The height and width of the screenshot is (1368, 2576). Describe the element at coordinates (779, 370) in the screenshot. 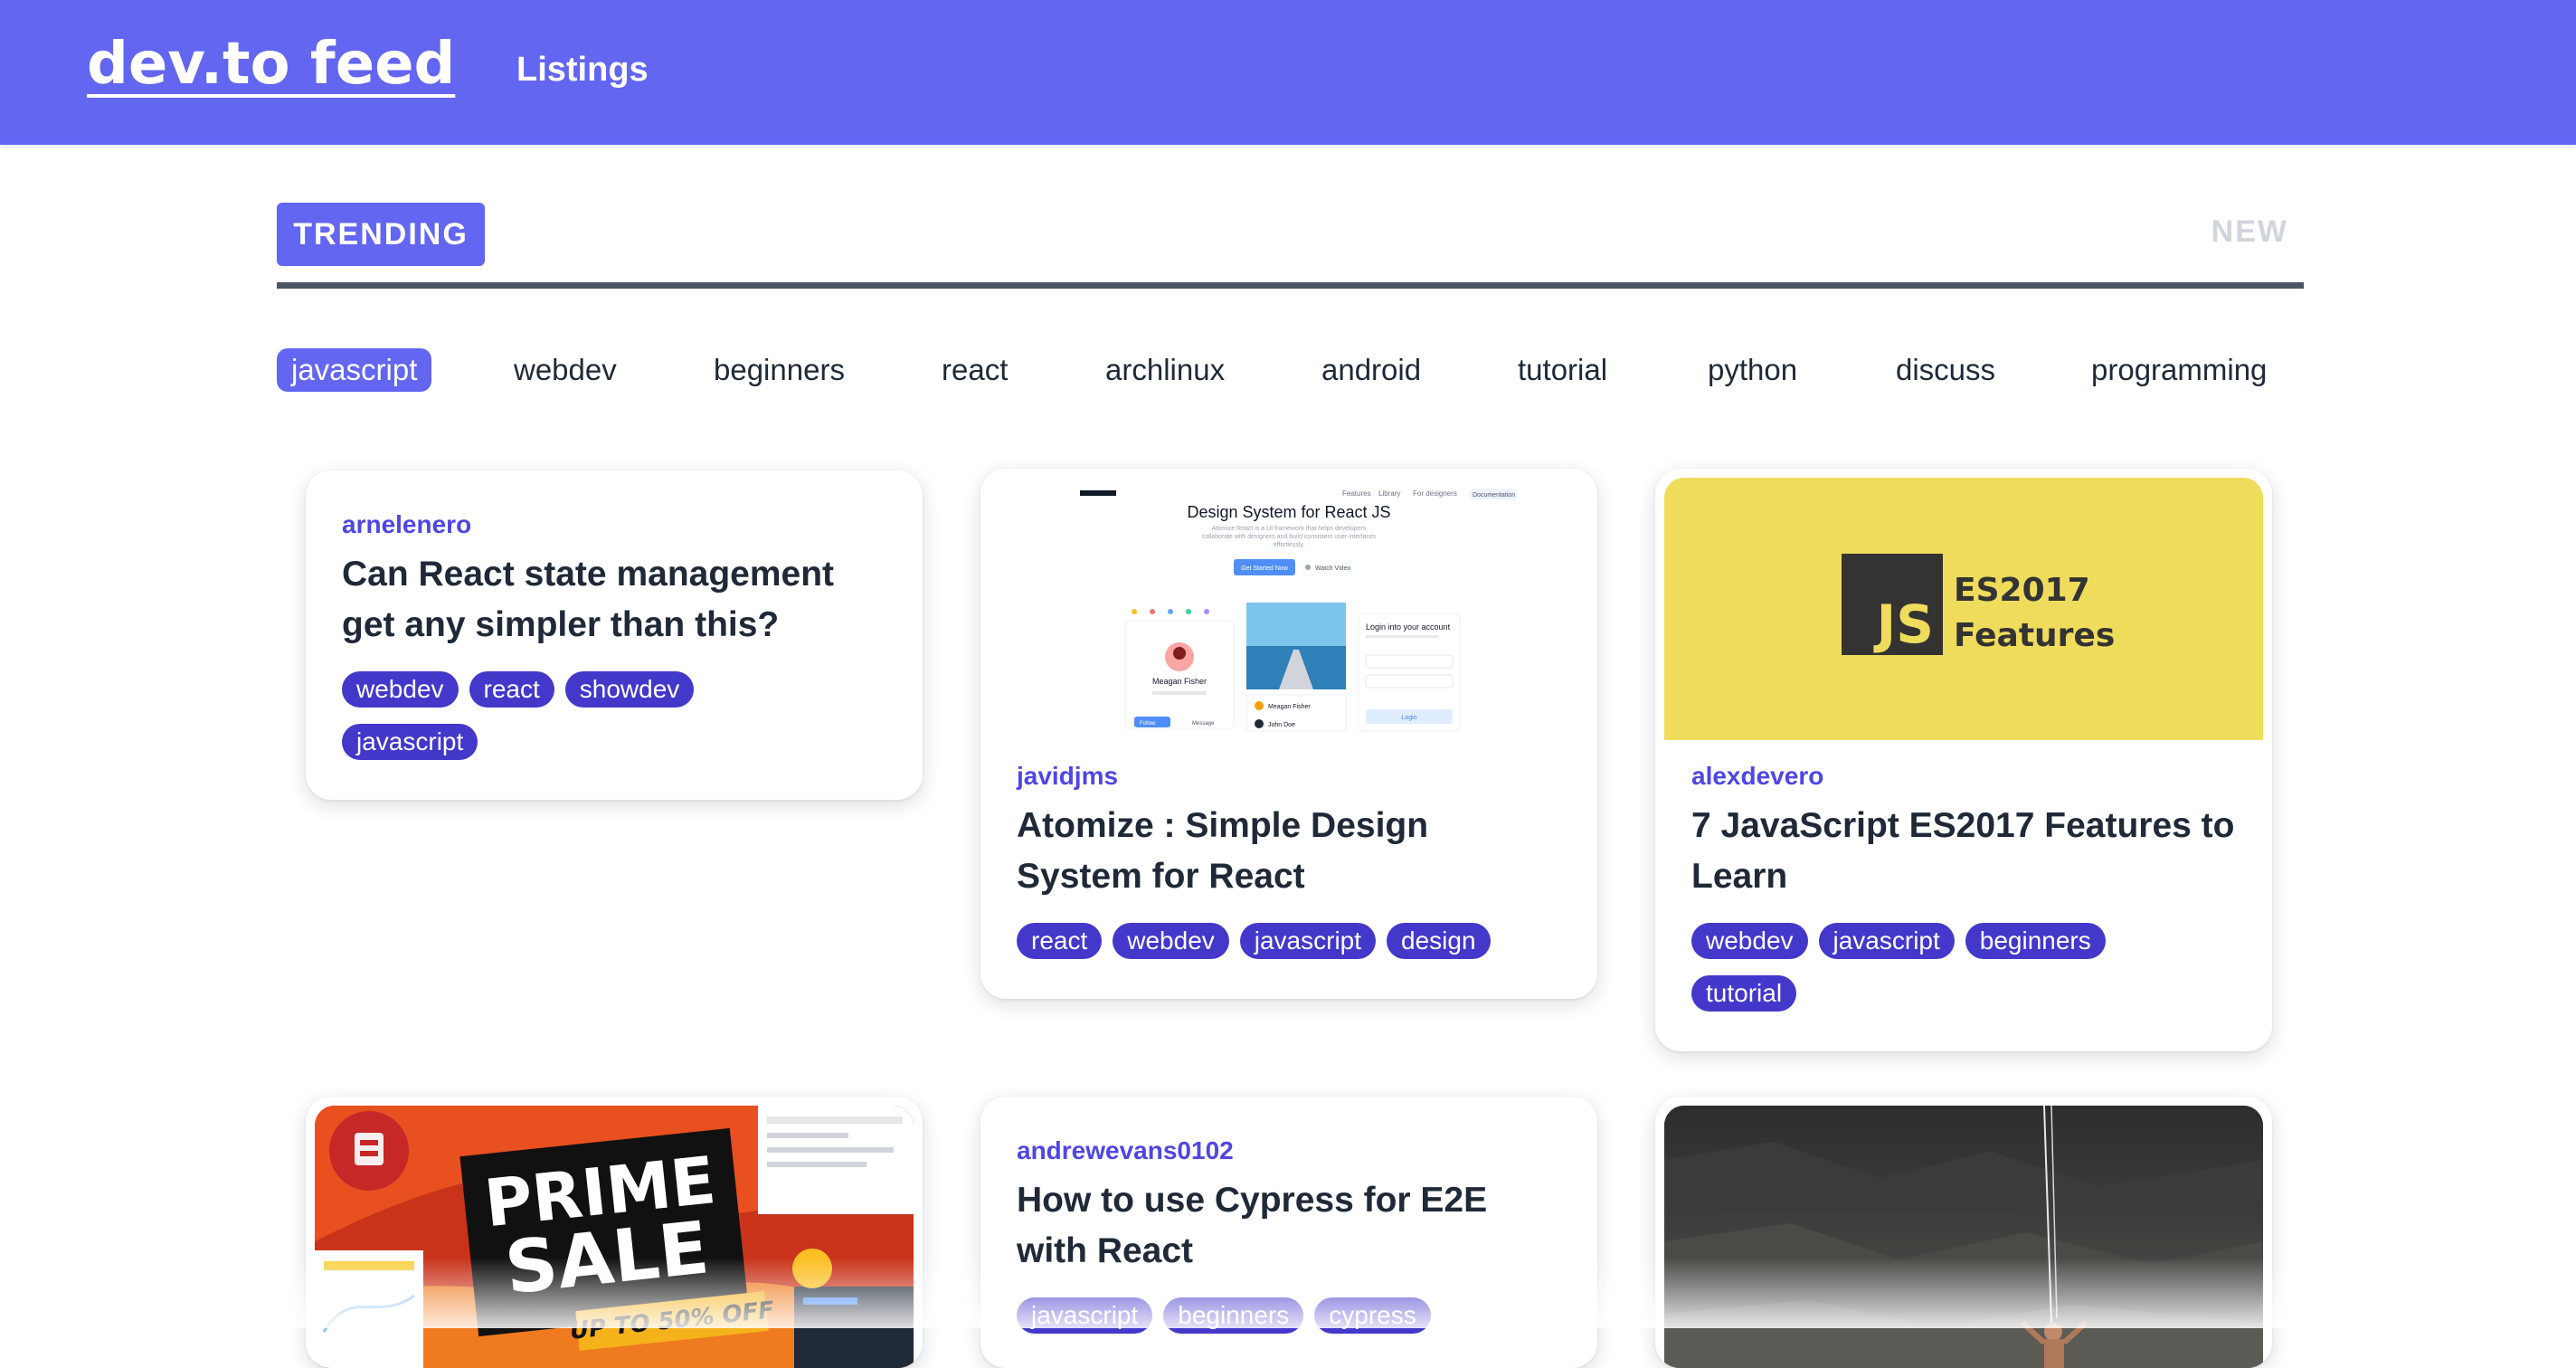

I see `filter-beginners: beginners` at that location.